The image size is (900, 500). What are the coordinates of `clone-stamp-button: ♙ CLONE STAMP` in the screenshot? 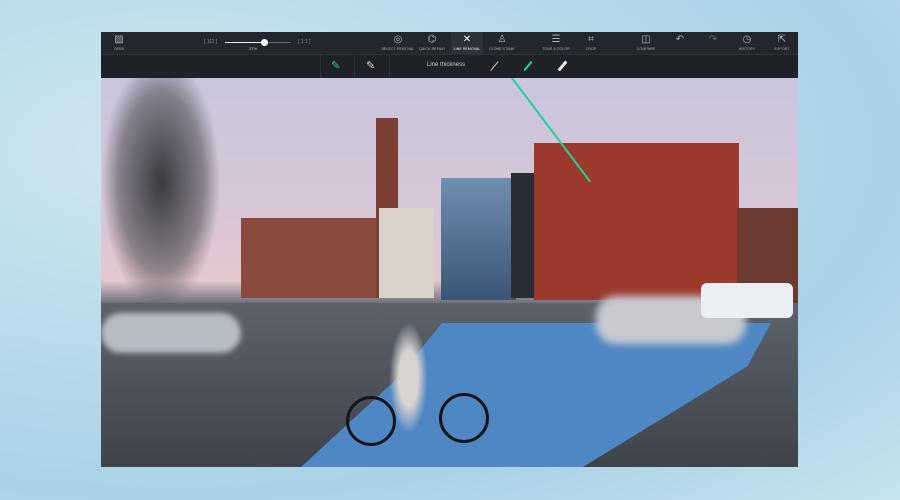 It's located at (502, 44).